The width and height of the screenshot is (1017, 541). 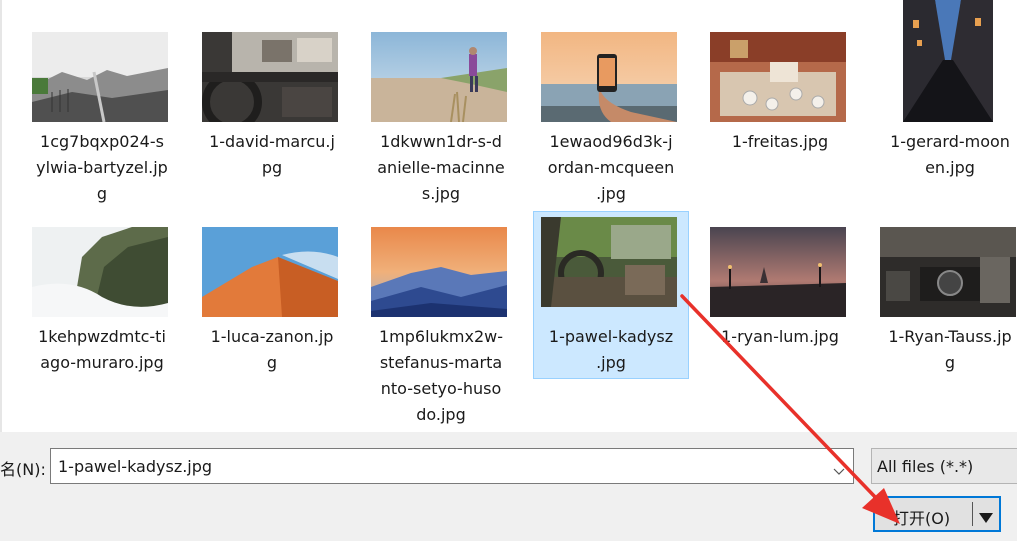 I want to click on thumbnail-blue-mountains, so click(x=439, y=272).